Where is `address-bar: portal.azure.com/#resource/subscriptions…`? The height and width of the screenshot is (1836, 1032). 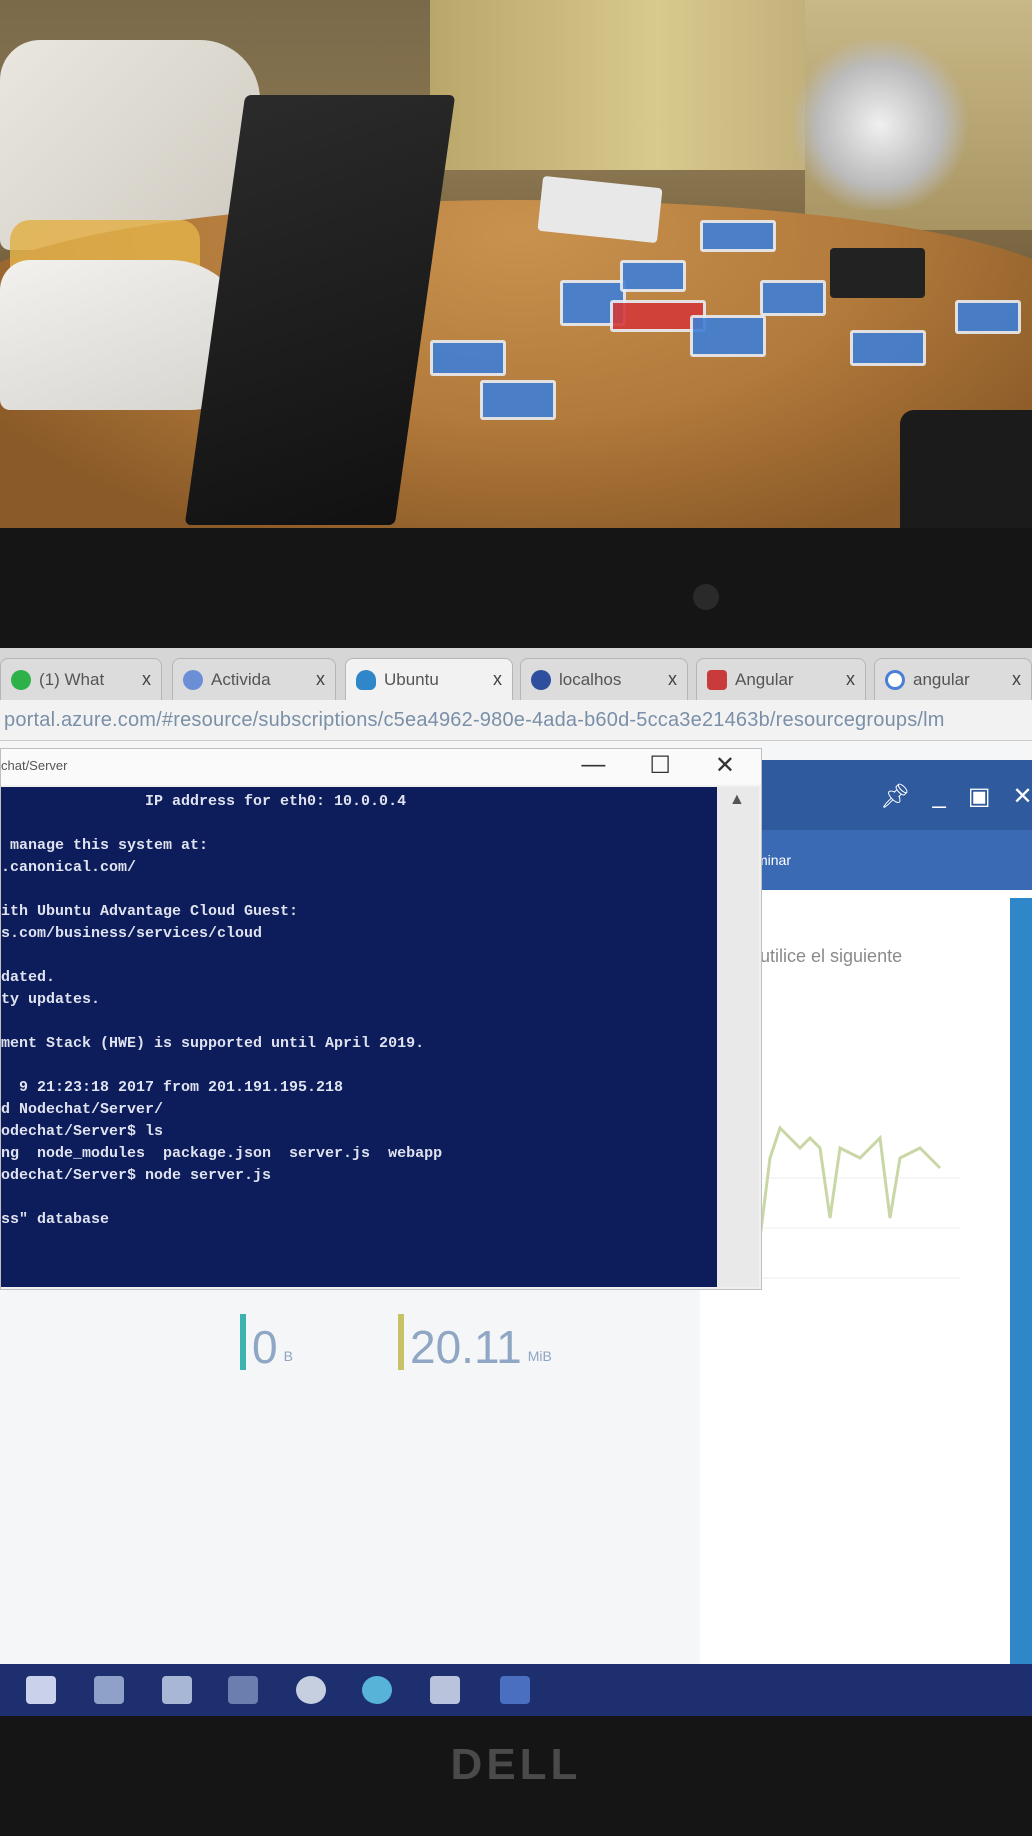
address-bar: portal.azure.com/#resource/subscriptions… is located at coordinates (516, 720).